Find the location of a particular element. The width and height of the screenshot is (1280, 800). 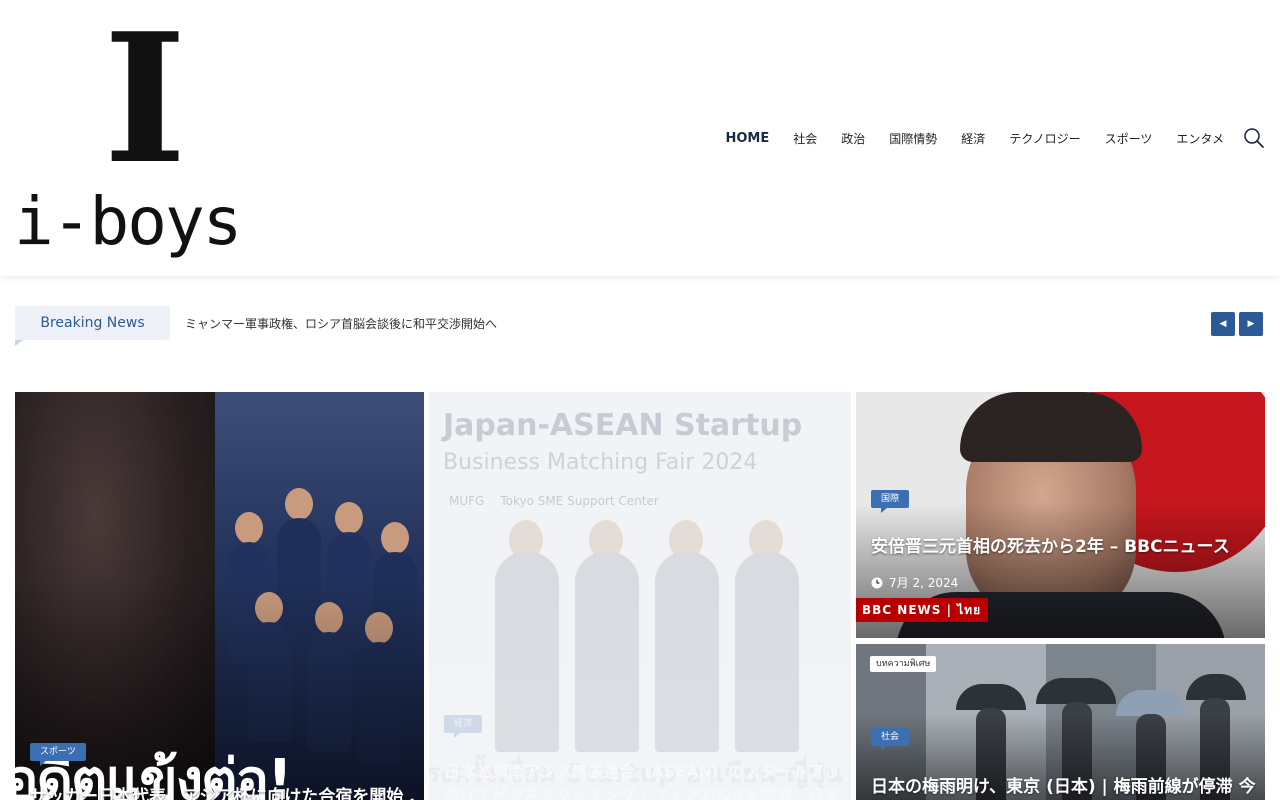

card-date: 7月 2, 2024 is located at coordinates (914, 582).